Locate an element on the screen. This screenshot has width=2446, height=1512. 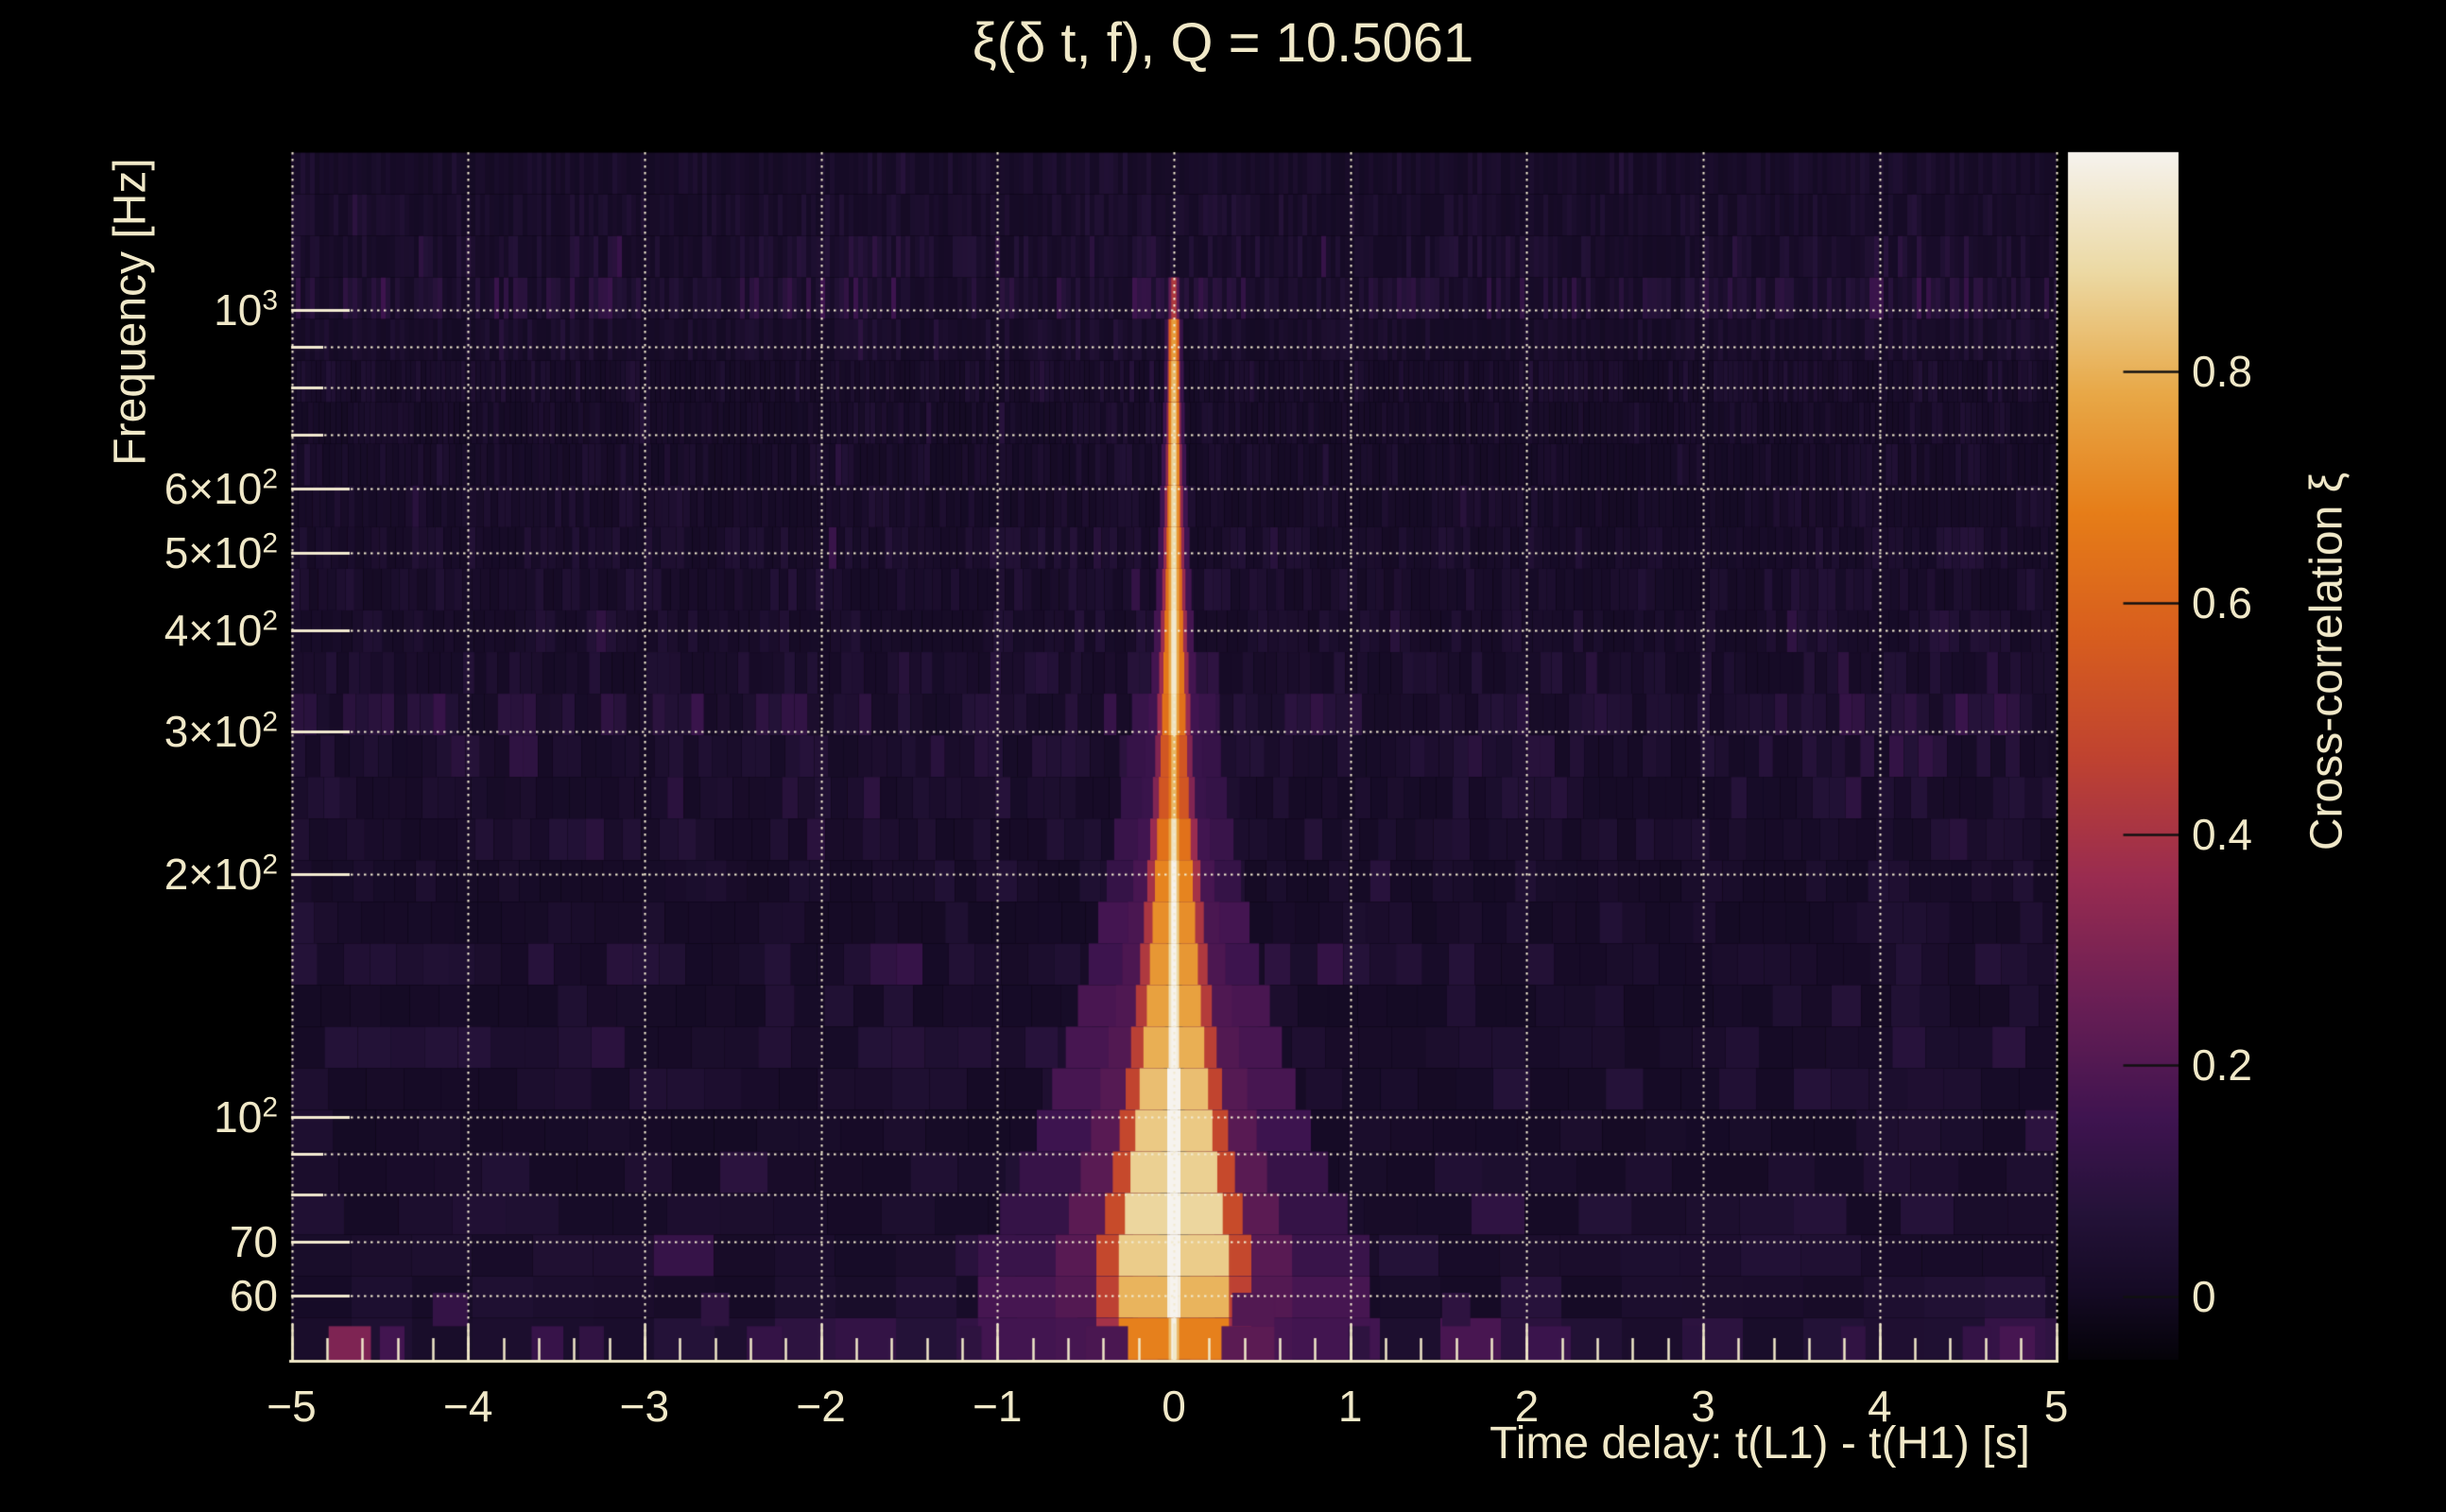
x-tick-label: 0 is located at coordinates (1174, 1406).